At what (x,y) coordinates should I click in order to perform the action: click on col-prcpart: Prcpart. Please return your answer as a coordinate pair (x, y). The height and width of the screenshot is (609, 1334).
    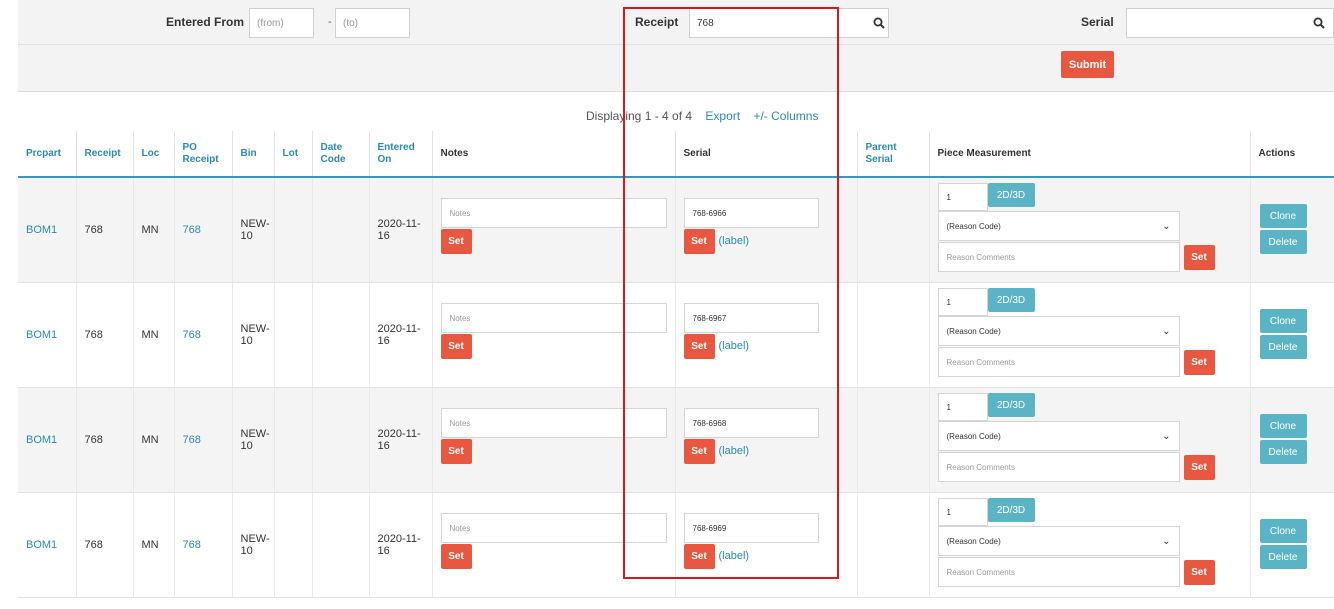
    Looking at the image, I should click on (47, 154).